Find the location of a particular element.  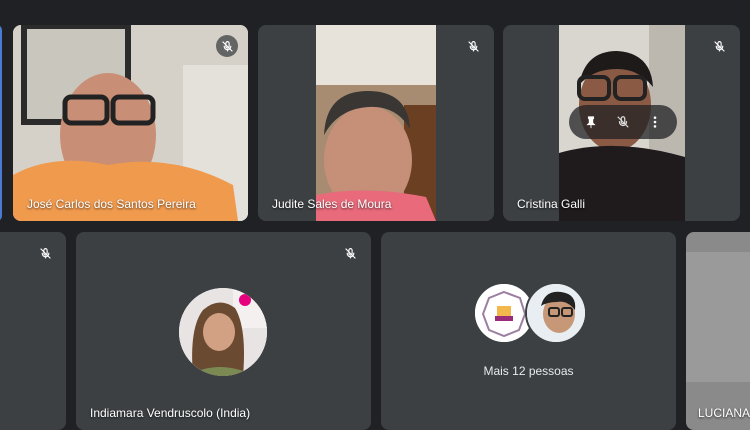

participant-tile-judite: Judite Sales de Moura is located at coordinates (376, 123).